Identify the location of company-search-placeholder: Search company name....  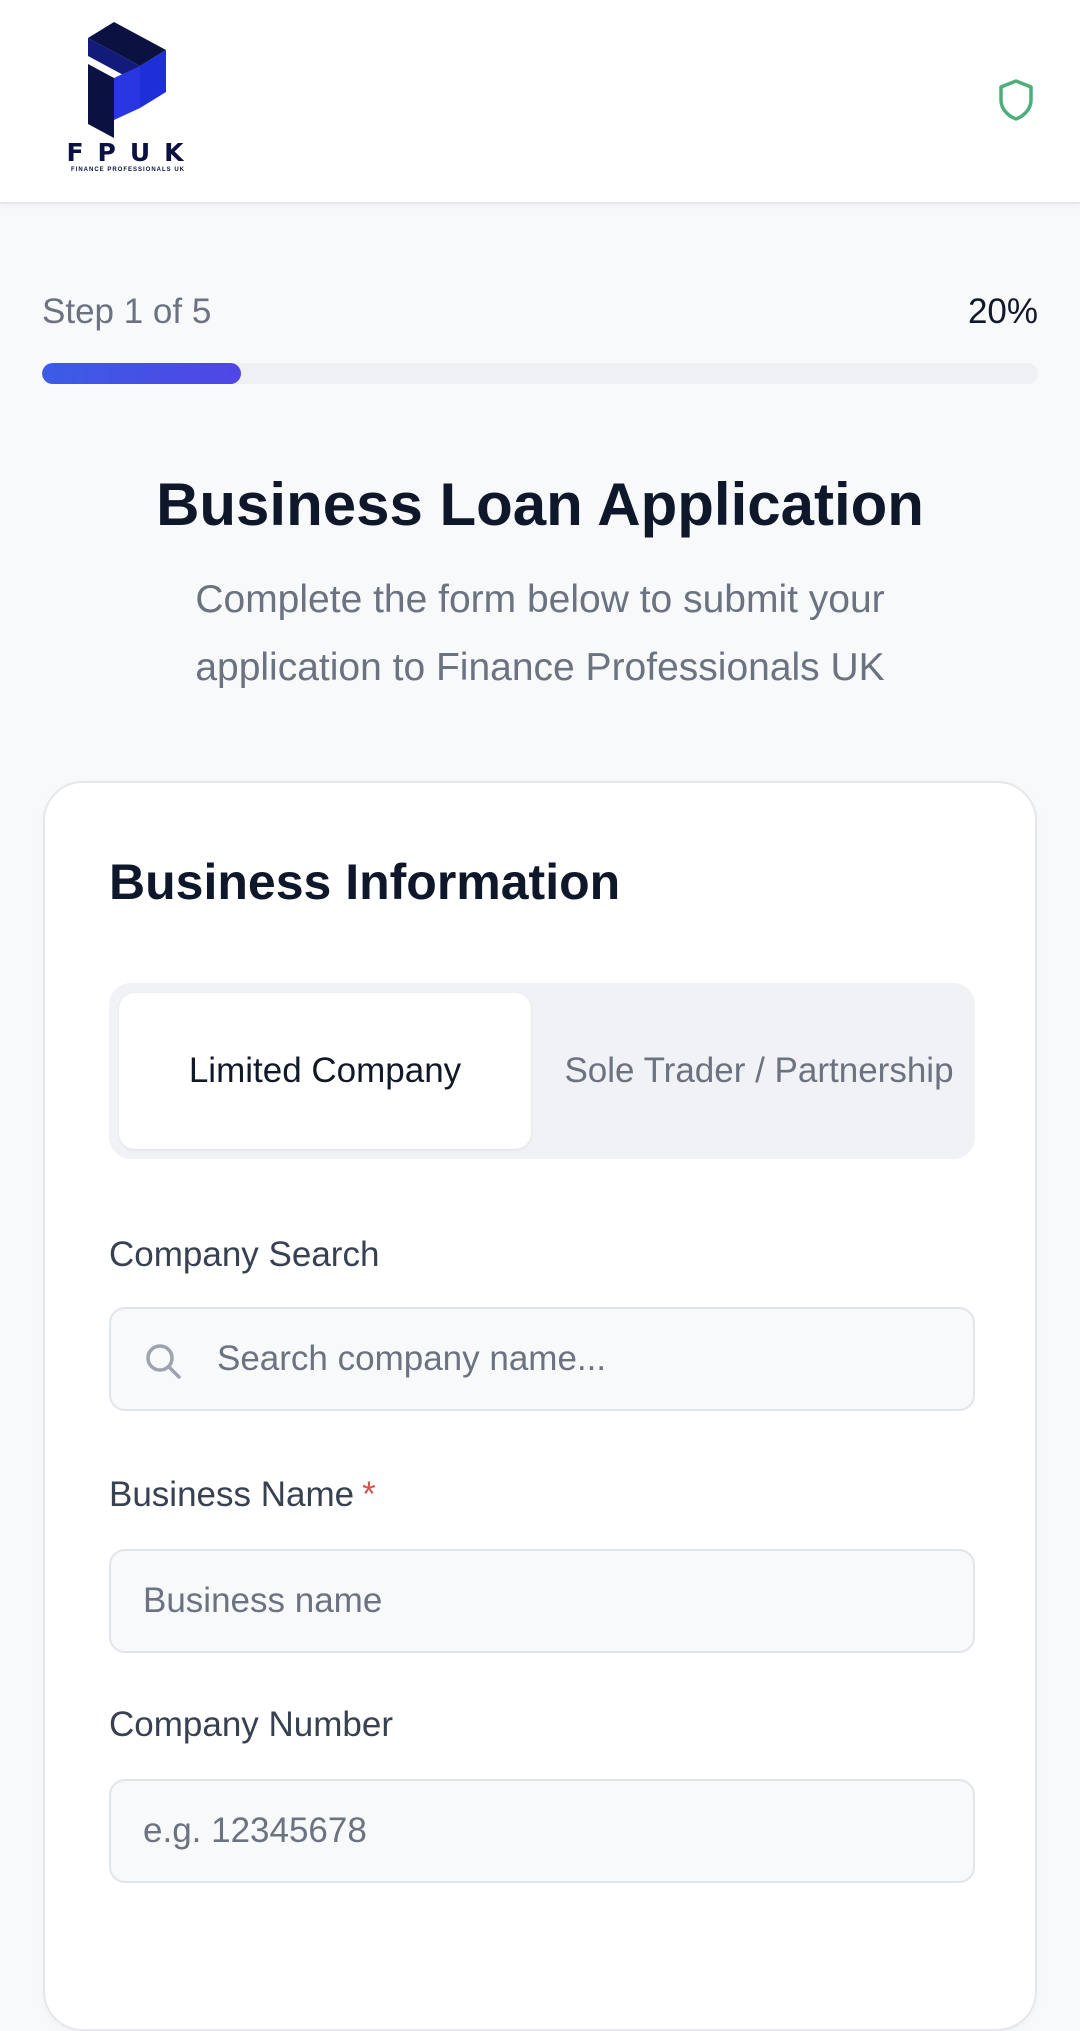
(412, 1358).